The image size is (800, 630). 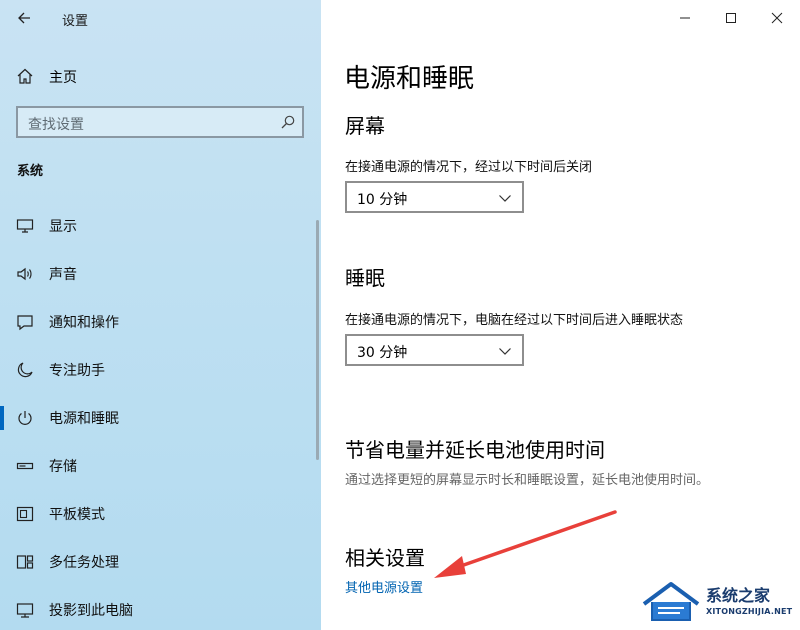 I want to click on close-icon, so click(x=777, y=18).